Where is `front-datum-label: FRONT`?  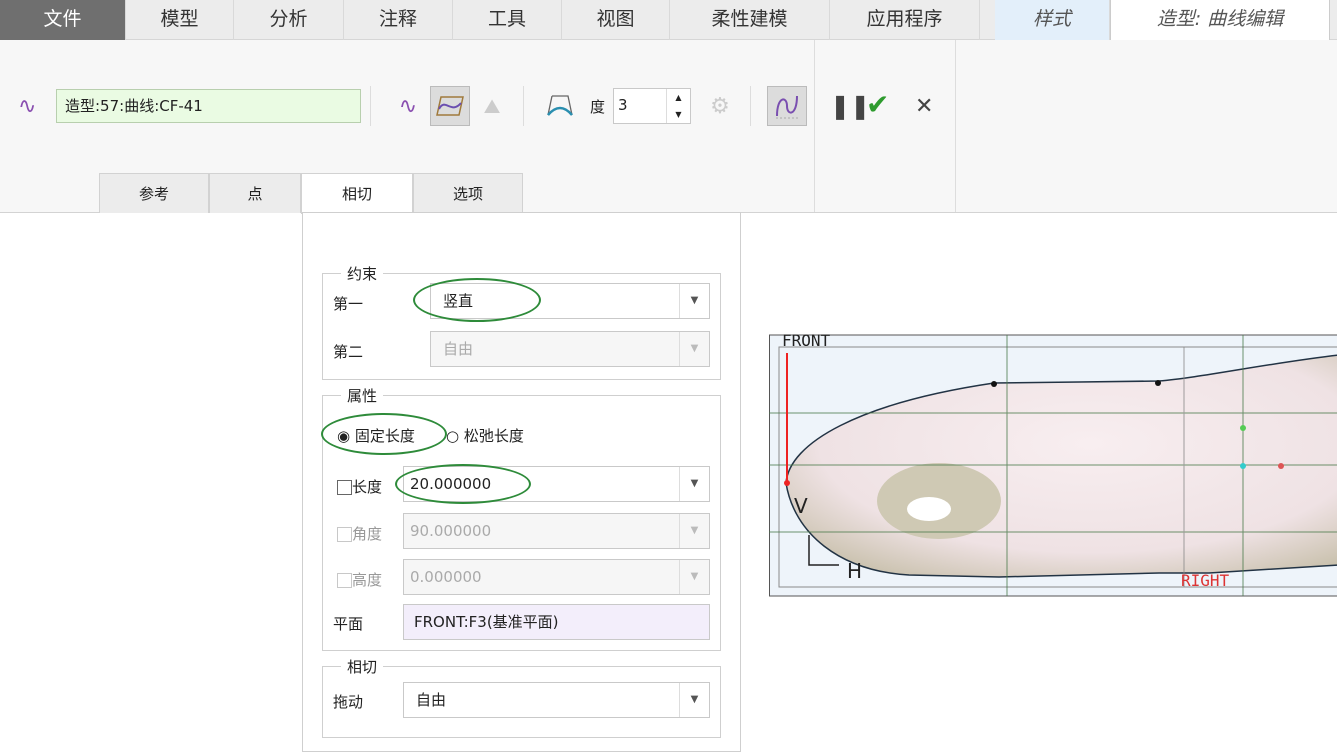
front-datum-label: FRONT is located at coordinates (806, 341).